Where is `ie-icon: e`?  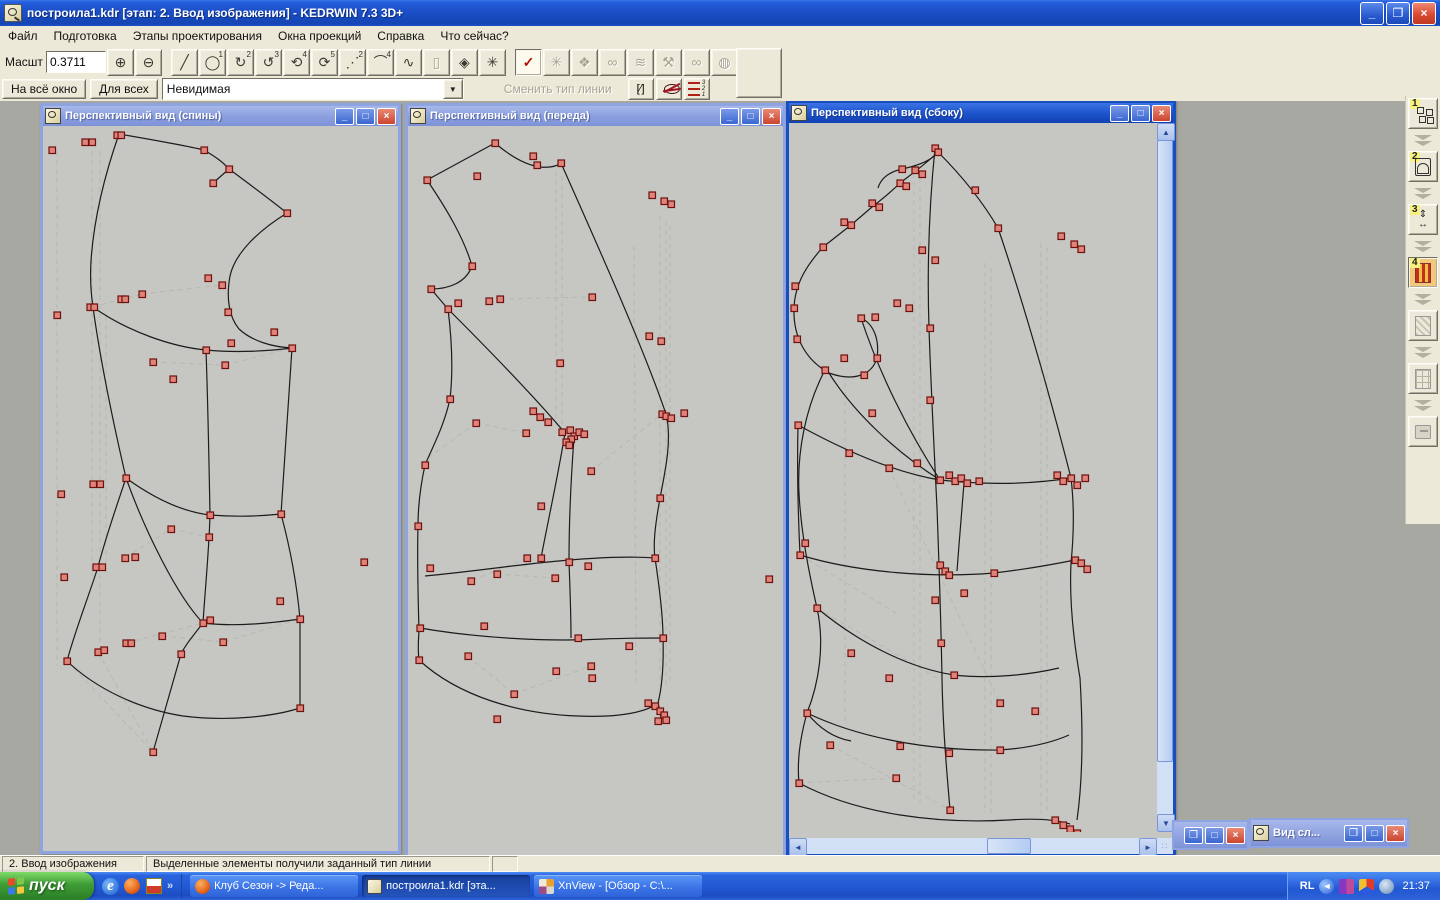 ie-icon: e is located at coordinates (110, 886).